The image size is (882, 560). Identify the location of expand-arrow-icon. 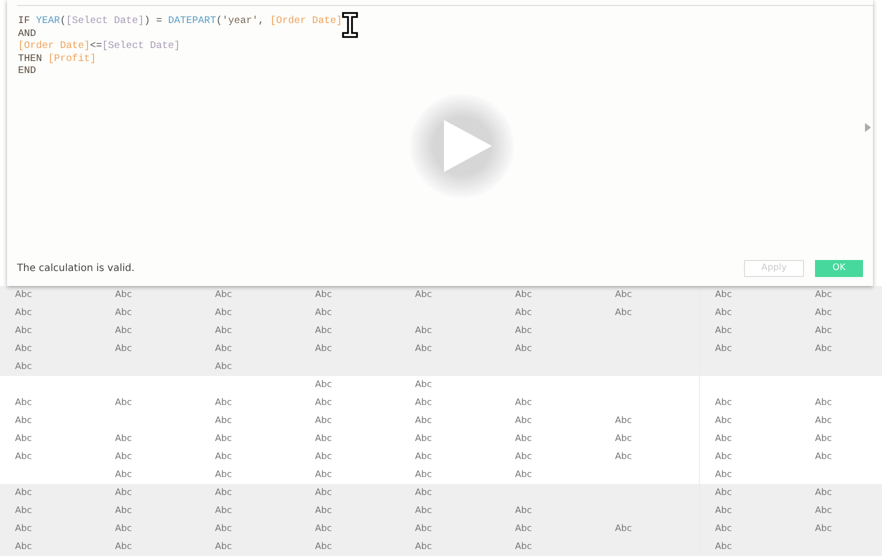
(868, 127).